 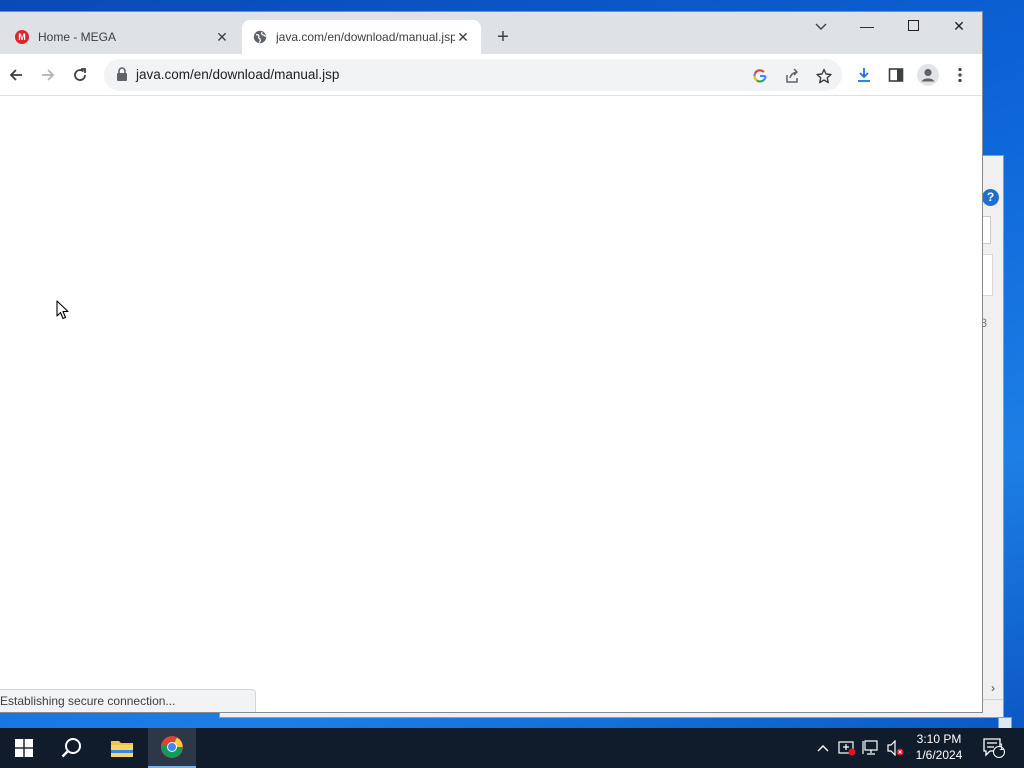 What do you see at coordinates (895, 748) in the screenshot?
I see `volume-muted-icon` at bounding box center [895, 748].